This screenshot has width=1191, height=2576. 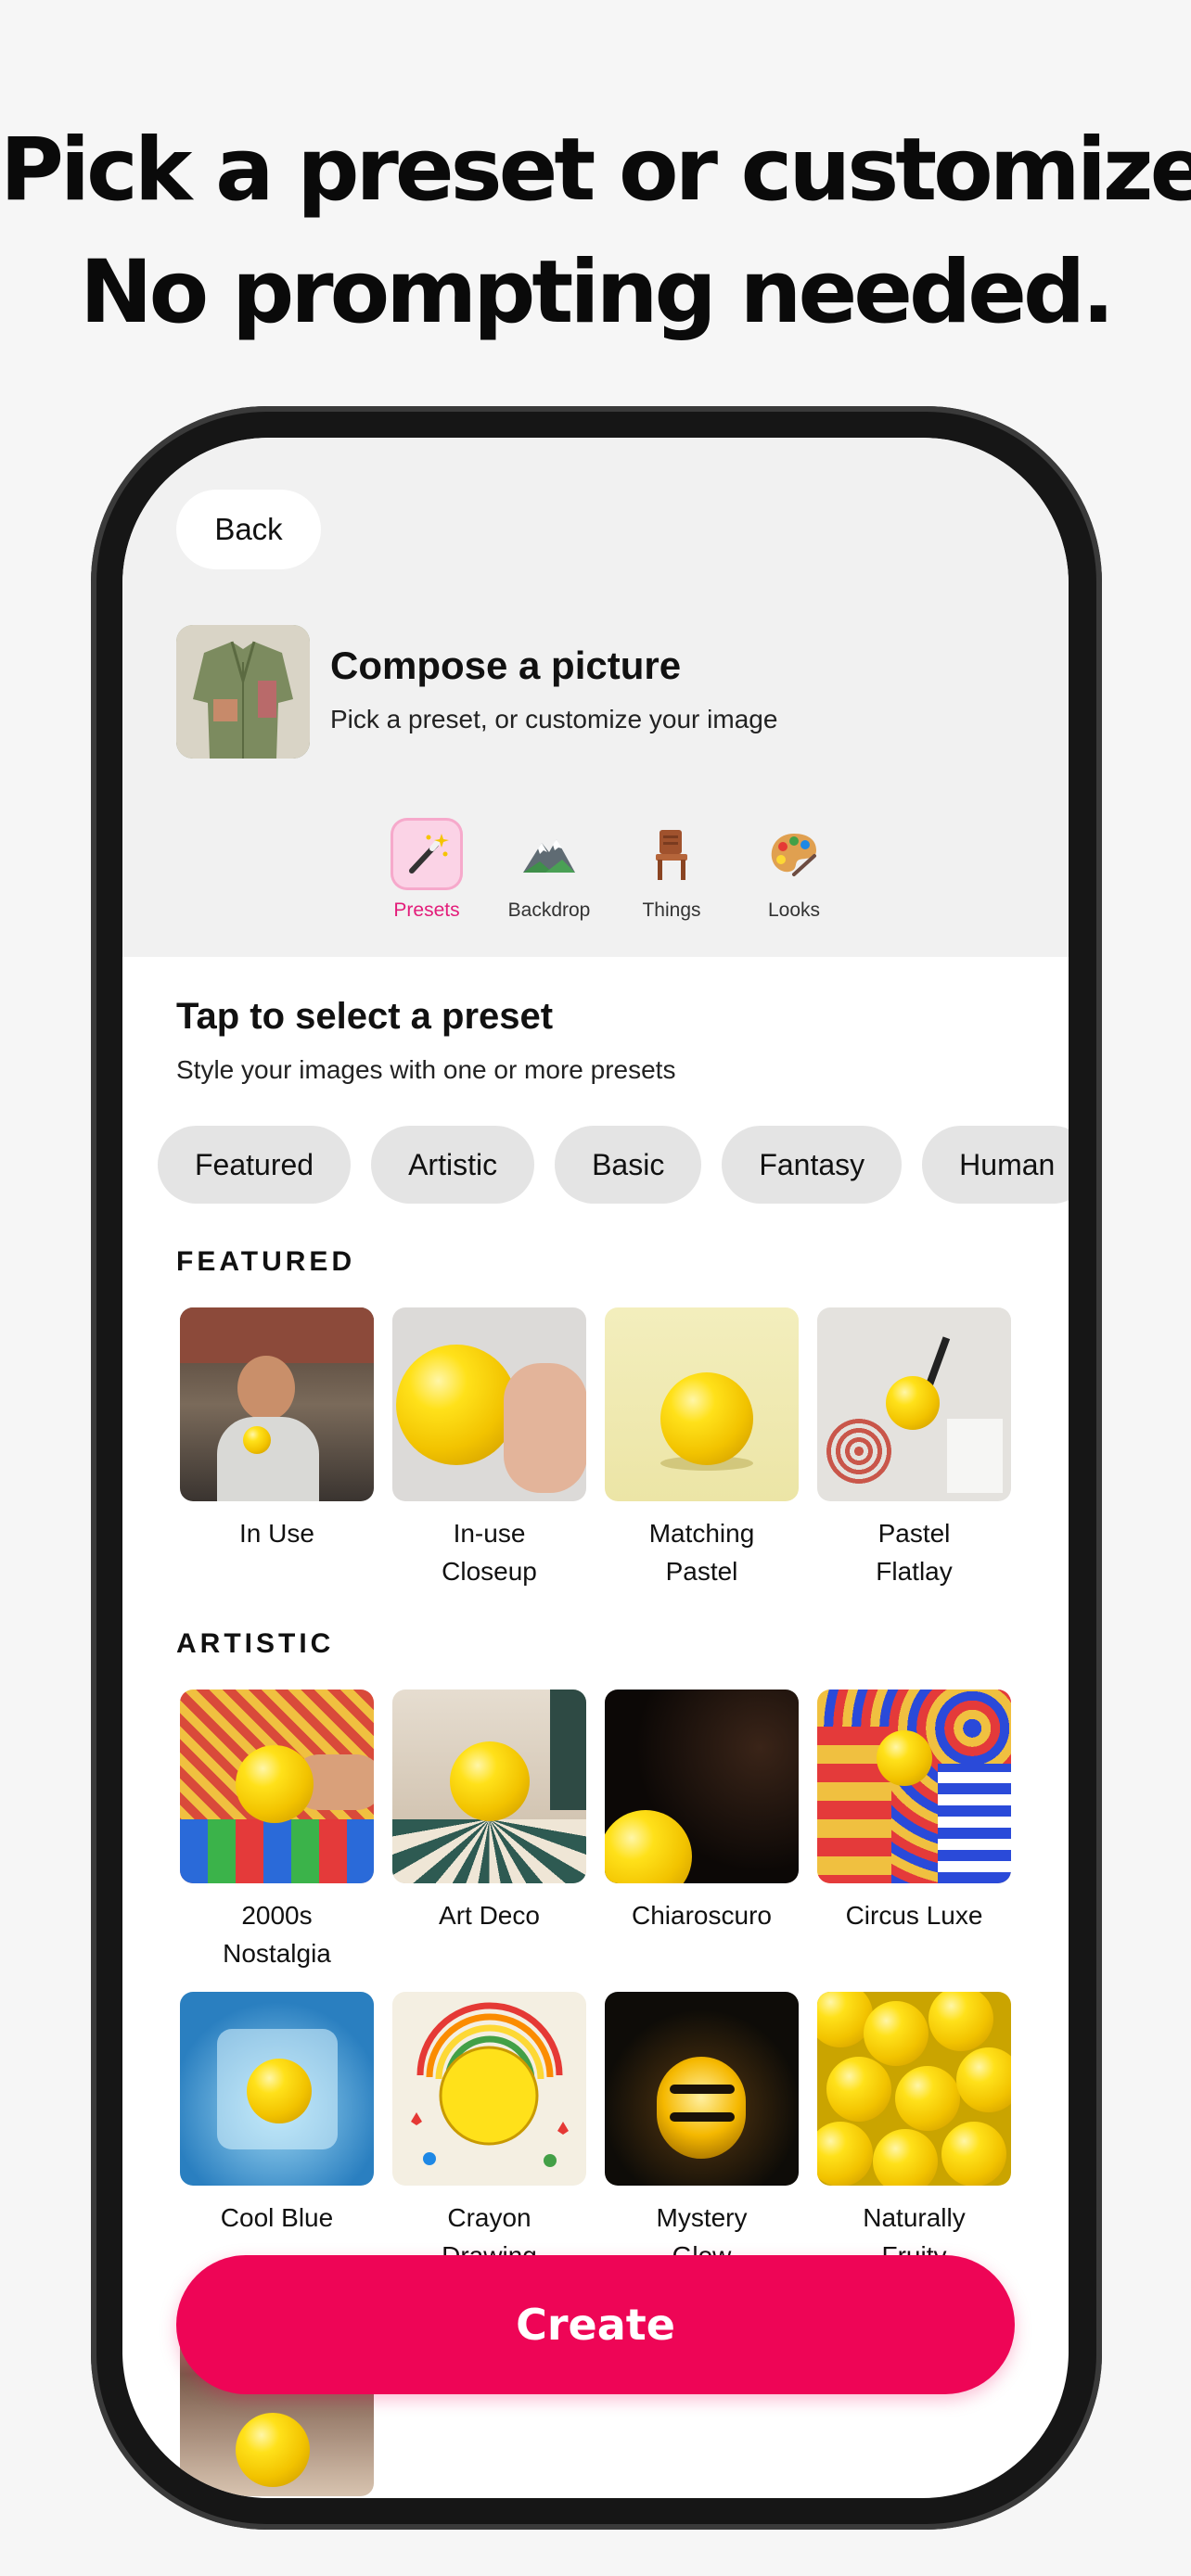 I want to click on mountain-icon, so click(x=549, y=854).